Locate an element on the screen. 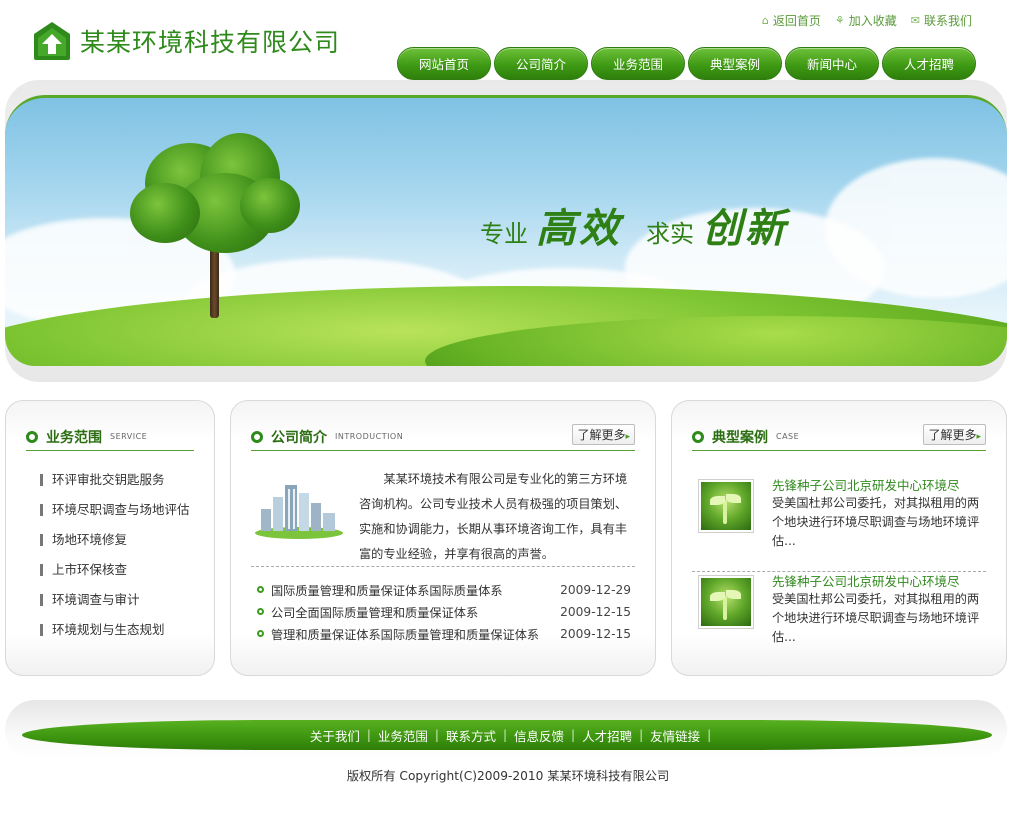  service-item: 上市环保核查 is located at coordinates (115, 576).